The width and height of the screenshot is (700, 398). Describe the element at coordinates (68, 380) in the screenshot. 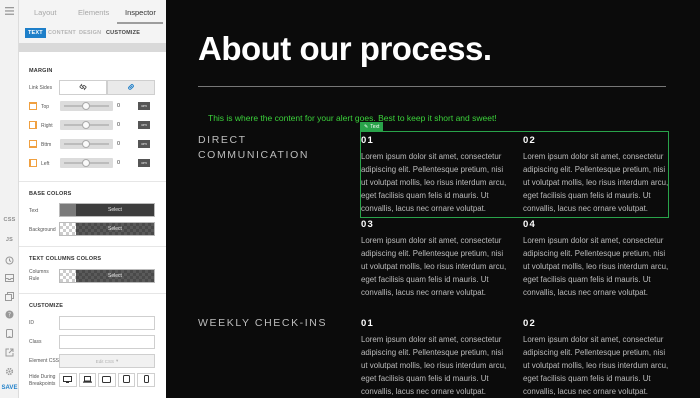

I see `desktop-breakpoint-toggle` at that location.